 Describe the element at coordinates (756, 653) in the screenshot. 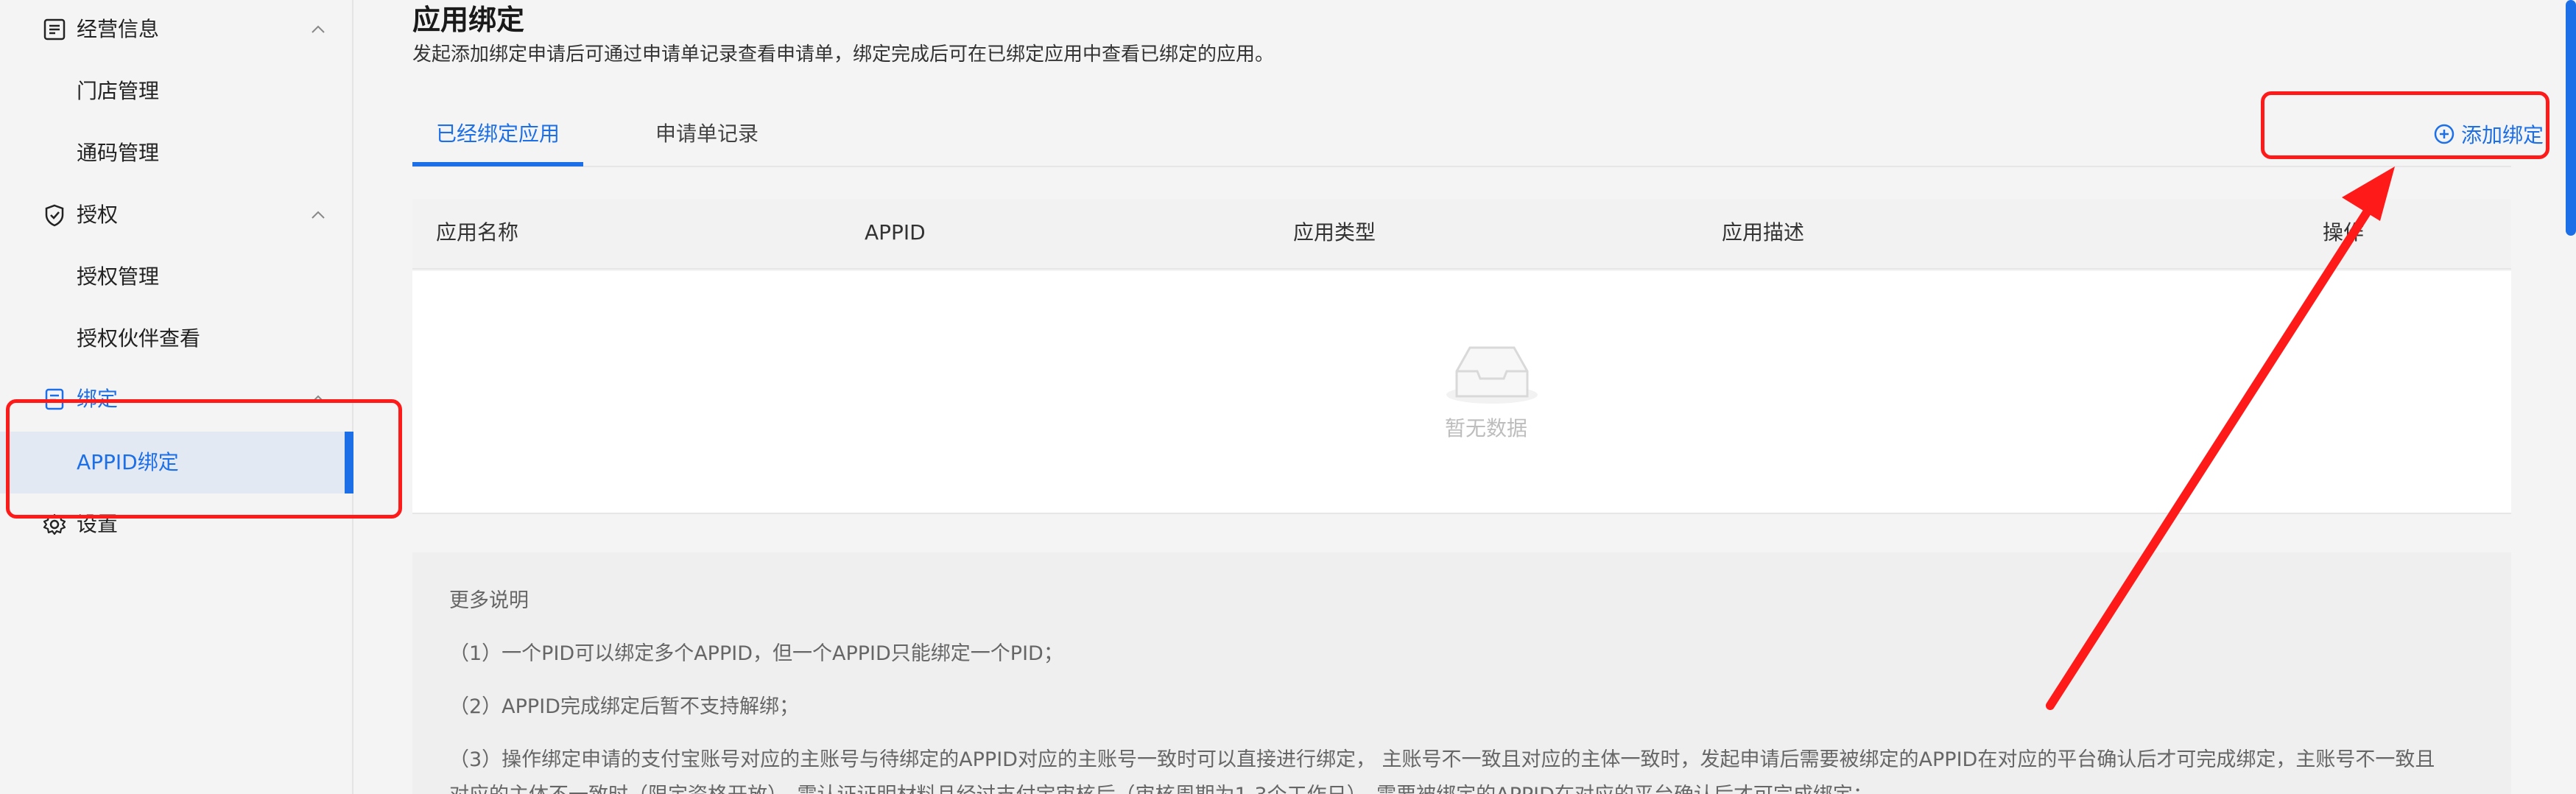

I see `note-item: （1）一个PID可以绑定多个APPID，但一个APPID只能绑定一个PID；` at that location.